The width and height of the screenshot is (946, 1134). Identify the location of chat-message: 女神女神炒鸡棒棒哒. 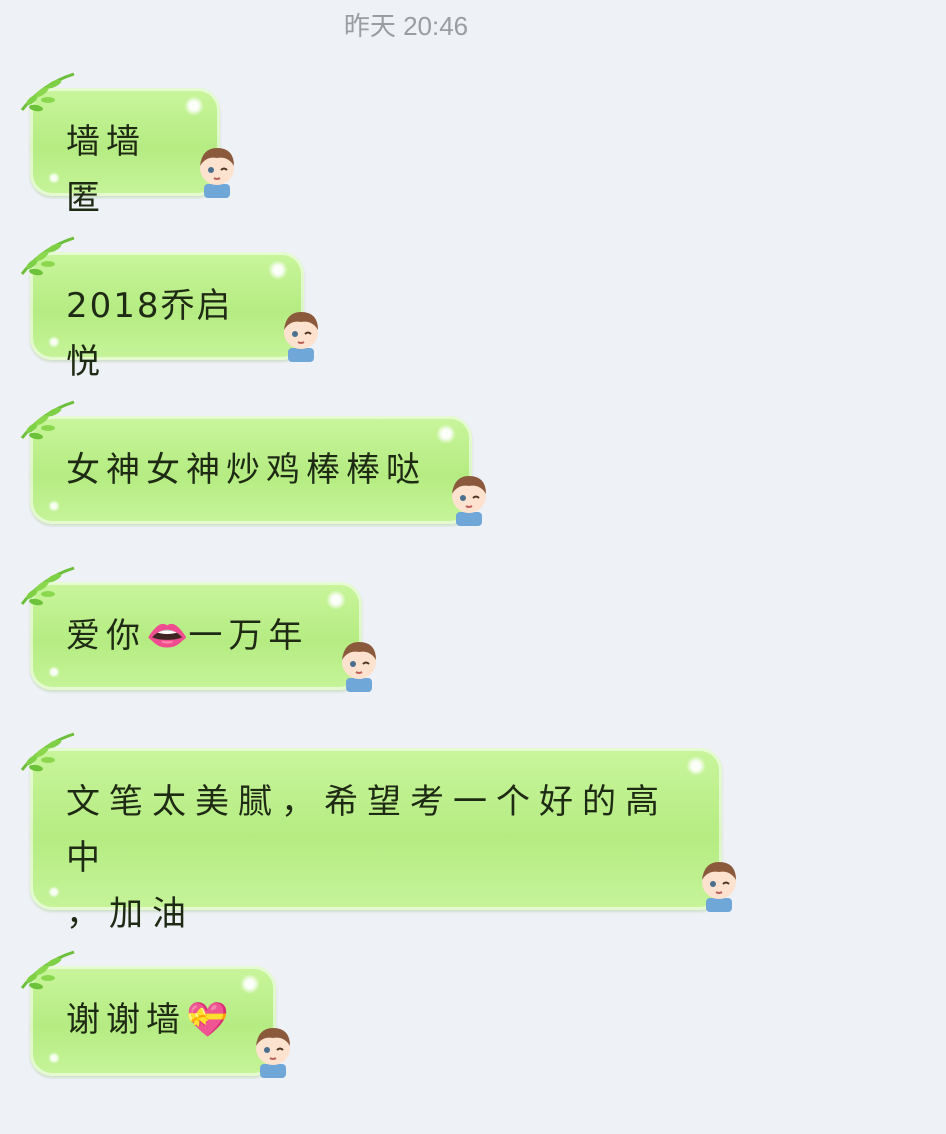
(253, 463).